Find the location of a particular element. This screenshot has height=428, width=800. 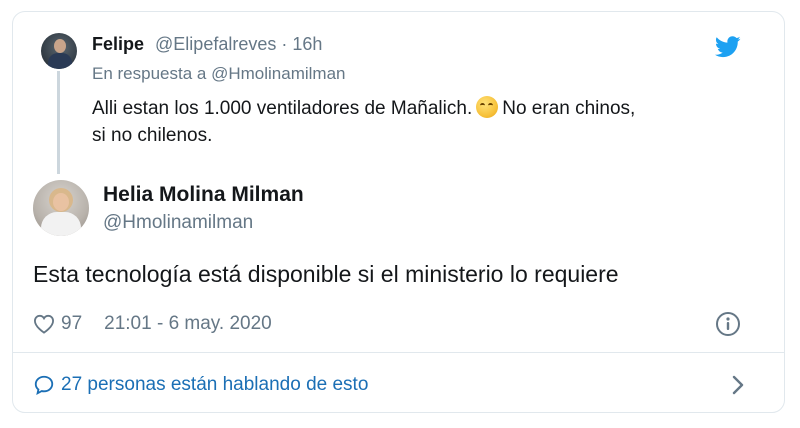

reply-header: Felipe @Elipefalreves · 16h is located at coordinates (207, 44).